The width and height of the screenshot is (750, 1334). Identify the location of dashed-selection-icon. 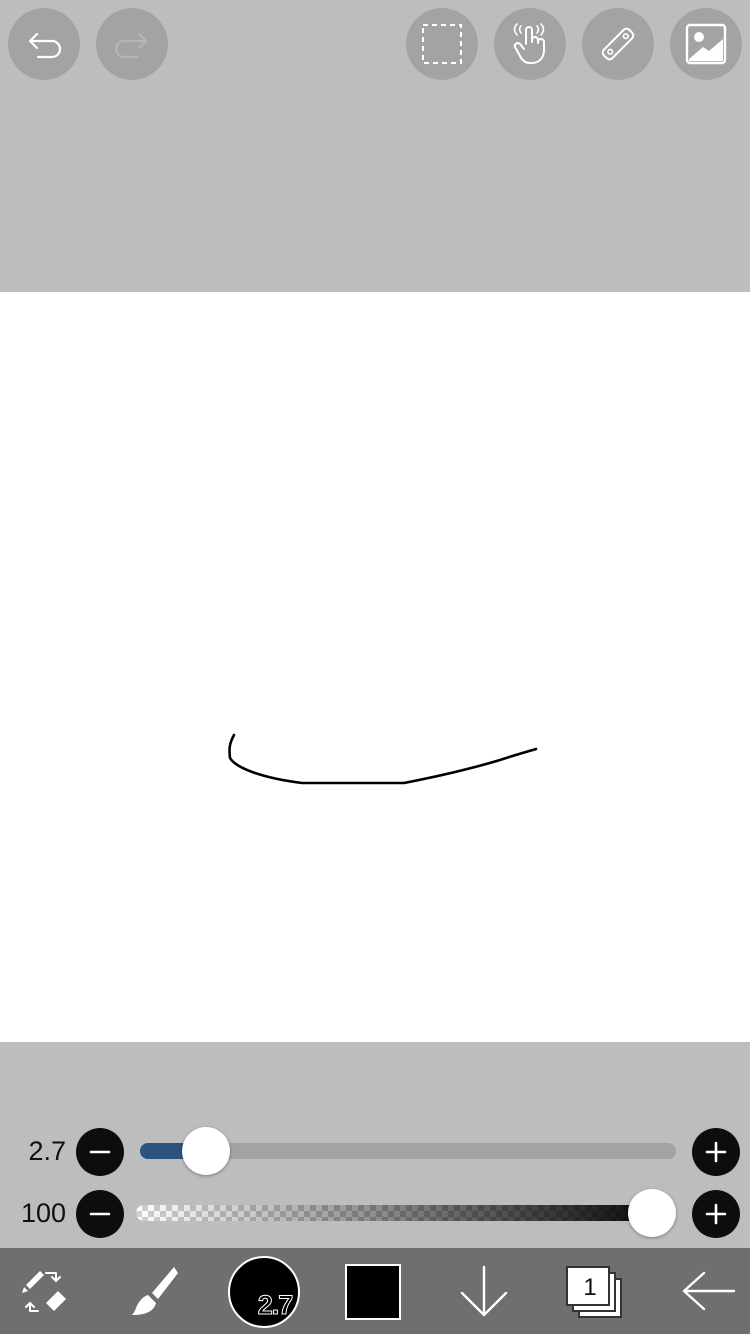
(442, 44).